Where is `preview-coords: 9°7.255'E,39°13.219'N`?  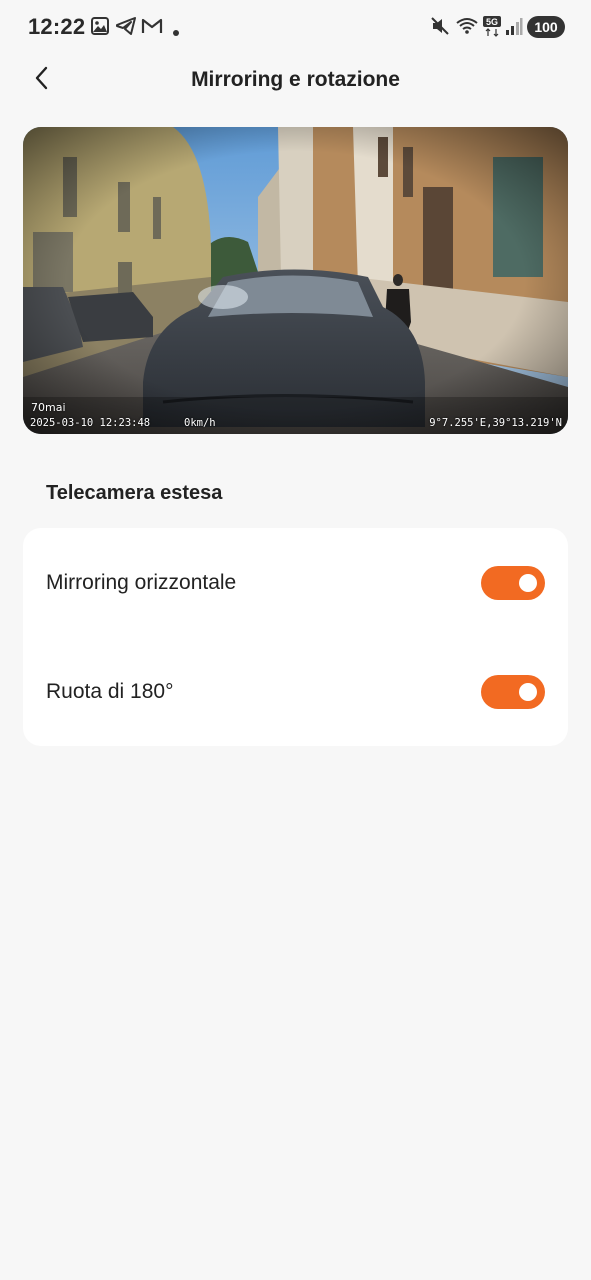
preview-coords: 9°7.255'E,39°13.219'N is located at coordinates (495, 423).